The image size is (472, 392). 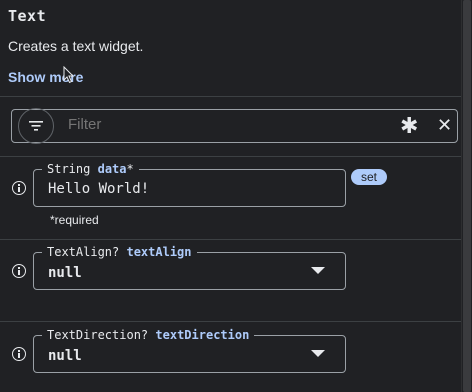 What do you see at coordinates (90, 169) in the screenshot?
I see `field-label: String data*` at bounding box center [90, 169].